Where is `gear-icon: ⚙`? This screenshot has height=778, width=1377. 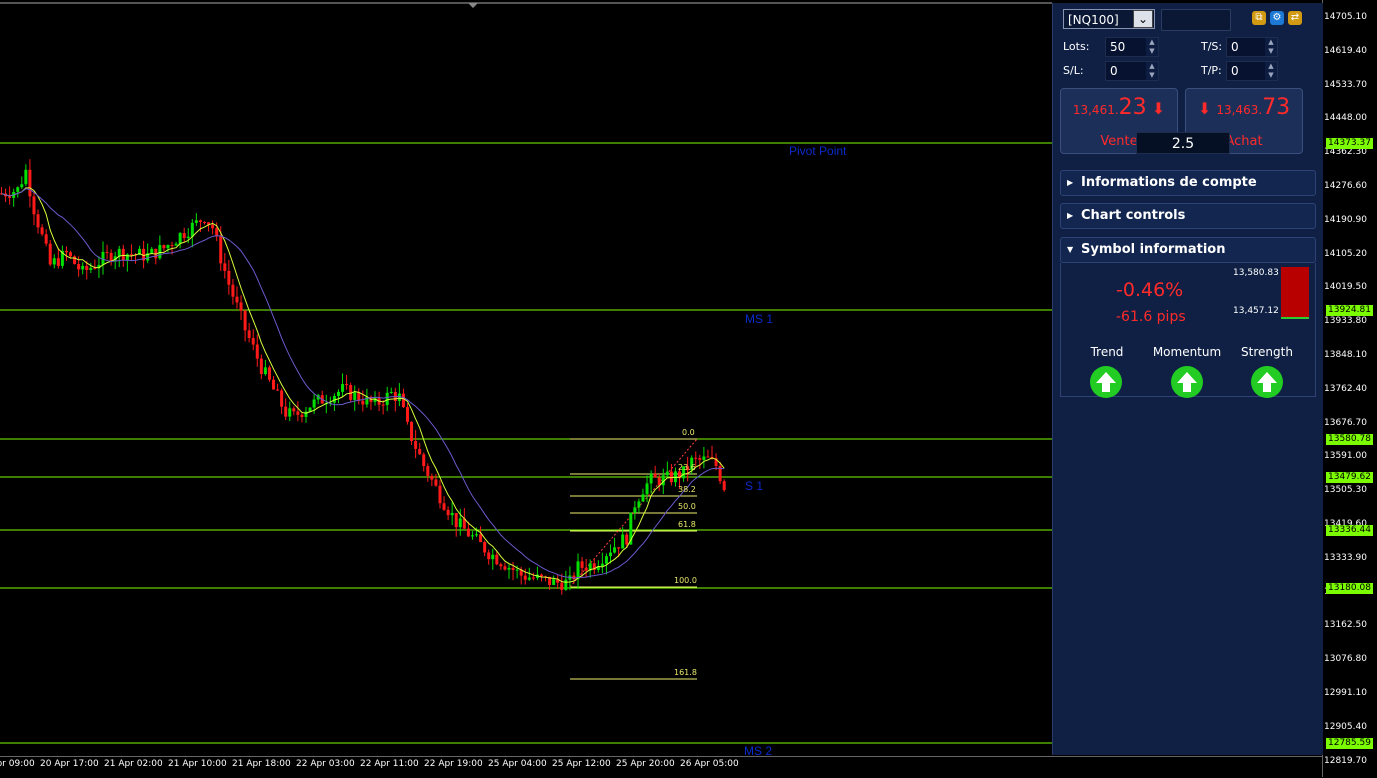
gear-icon: ⚙ is located at coordinates (1277, 18).